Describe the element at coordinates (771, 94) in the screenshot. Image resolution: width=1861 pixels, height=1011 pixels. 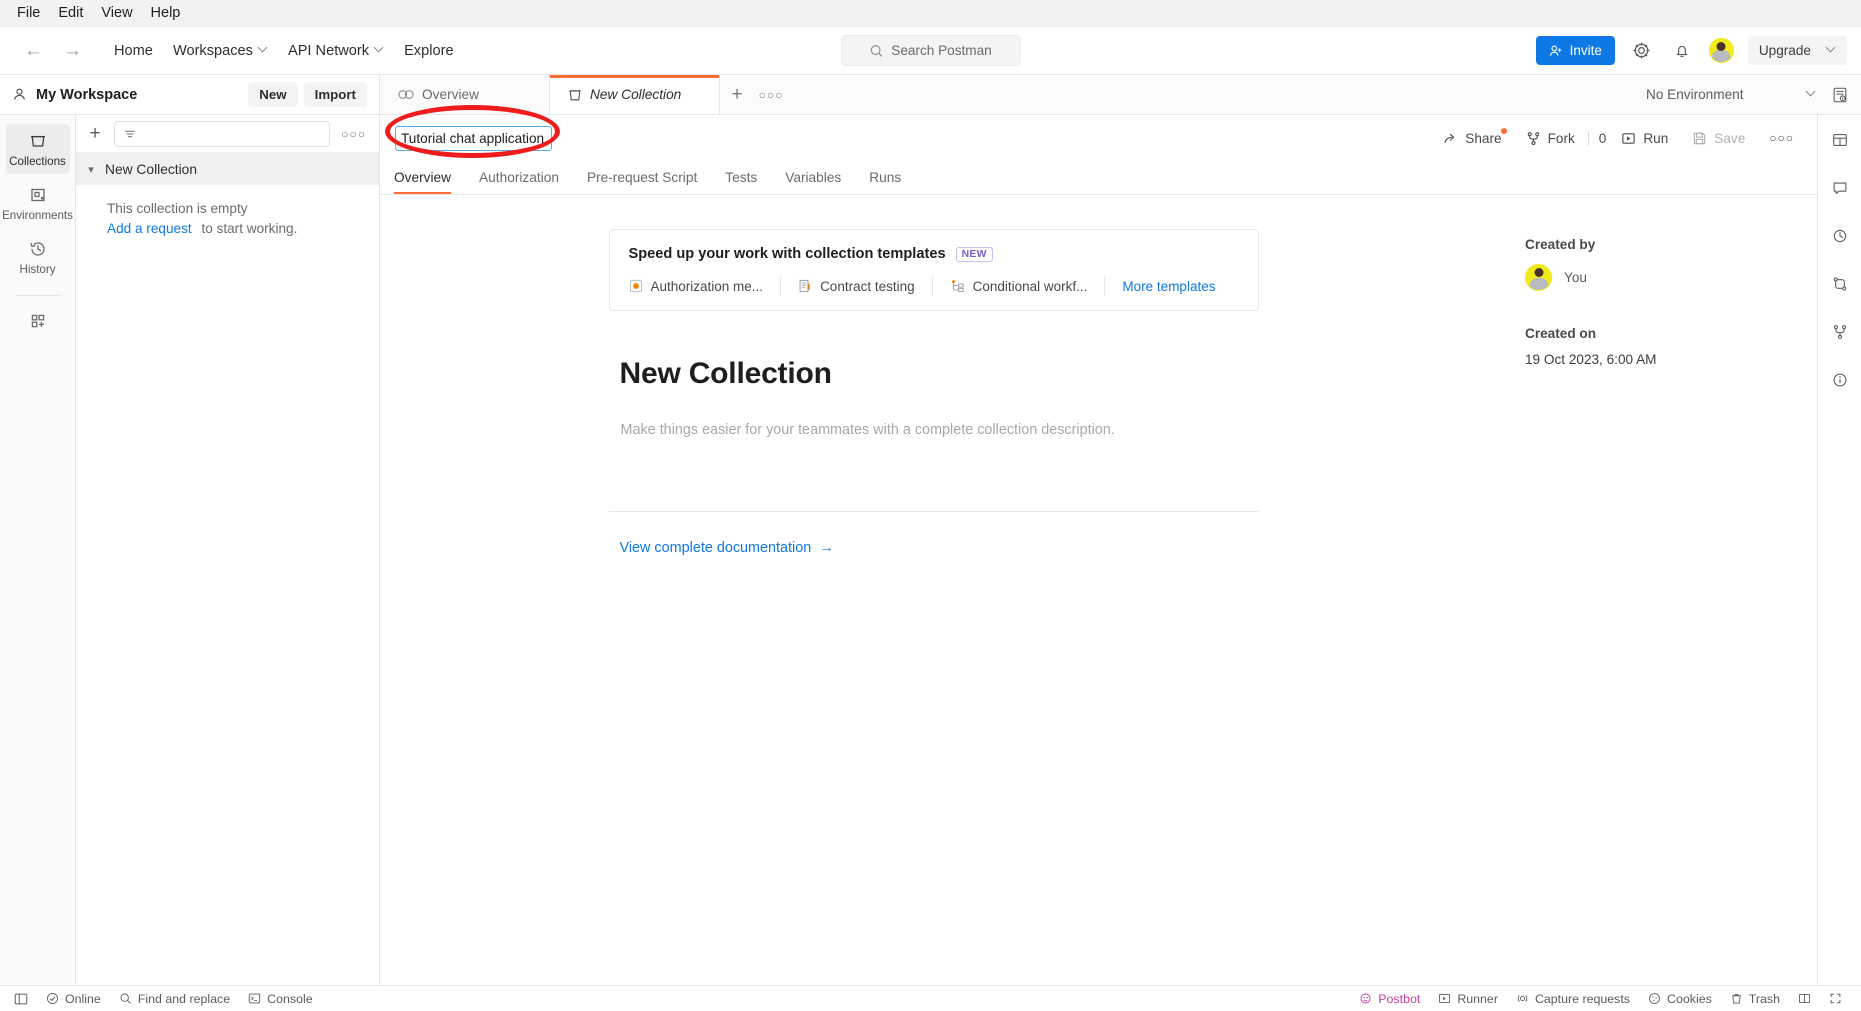
I see `tabs-more-button: ○○○` at that location.